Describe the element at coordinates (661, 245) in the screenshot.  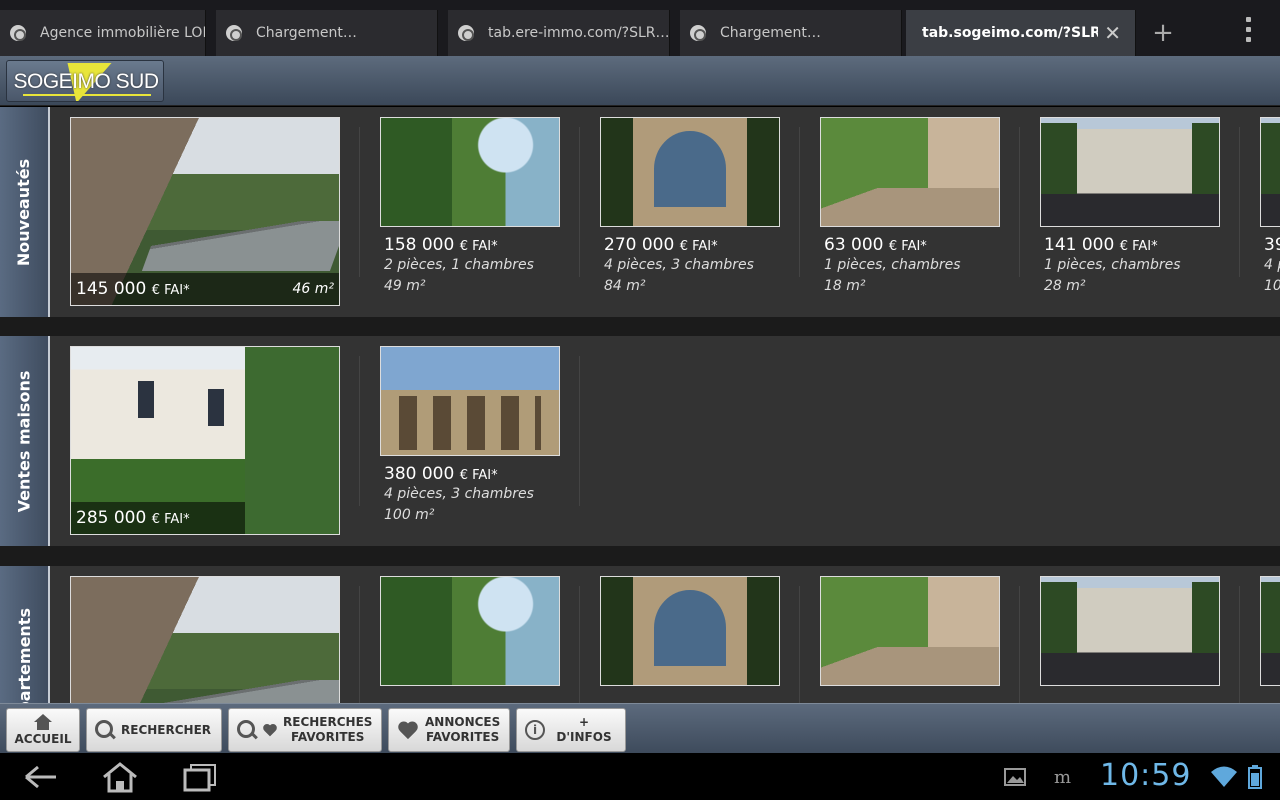
I see `listing-price: 270 000 € FAI*` at that location.